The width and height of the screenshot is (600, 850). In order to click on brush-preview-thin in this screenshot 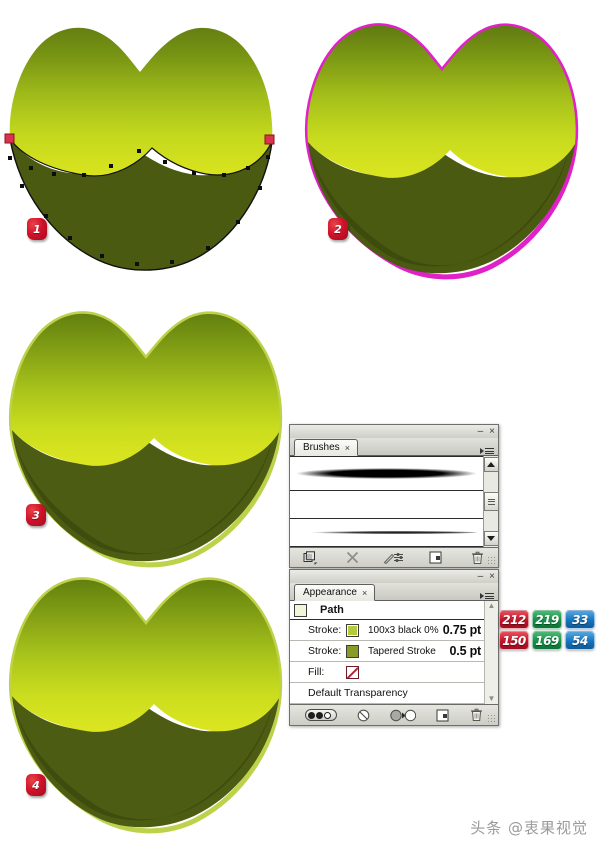, I will do `click(386, 532)`.